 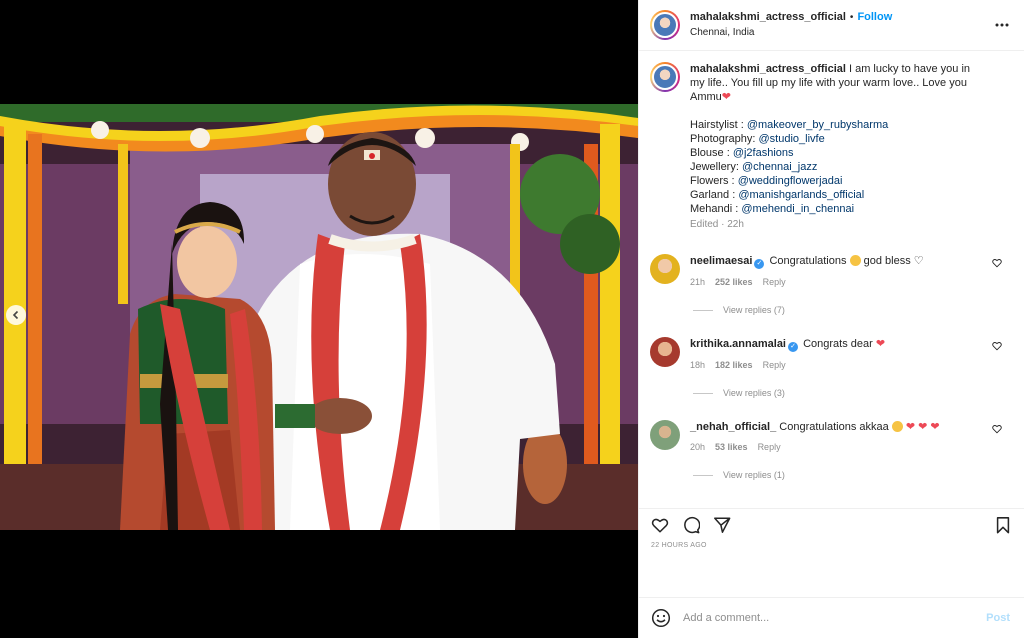 What do you see at coordinates (734, 365) in the screenshot?
I see `comment-likes: 182 likes` at bounding box center [734, 365].